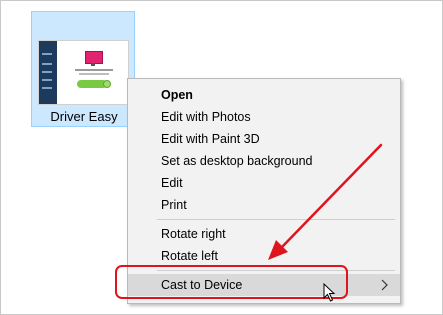  Describe the element at coordinates (329, 292) in the screenshot. I see `mouse-cursor-icon` at that location.